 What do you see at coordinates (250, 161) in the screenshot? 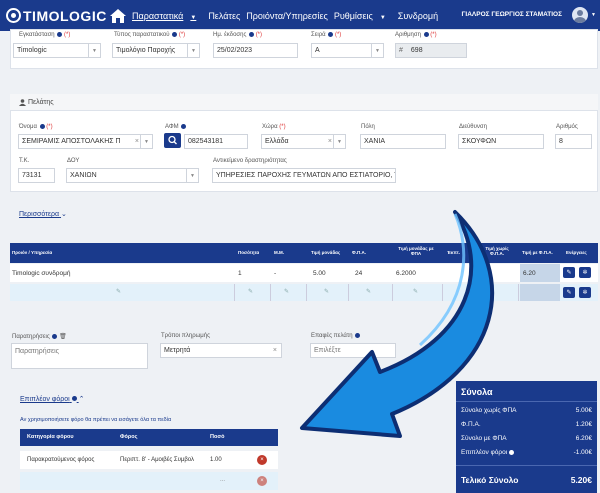
I see `activity-label: Αντικείμενο δραστηριότητας` at bounding box center [250, 161].